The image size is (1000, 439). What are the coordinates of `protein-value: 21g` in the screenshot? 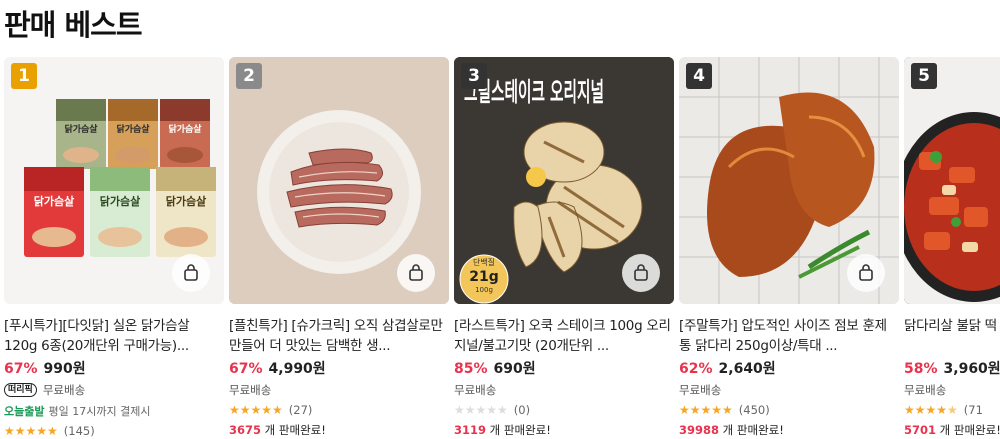 It's located at (484, 277).